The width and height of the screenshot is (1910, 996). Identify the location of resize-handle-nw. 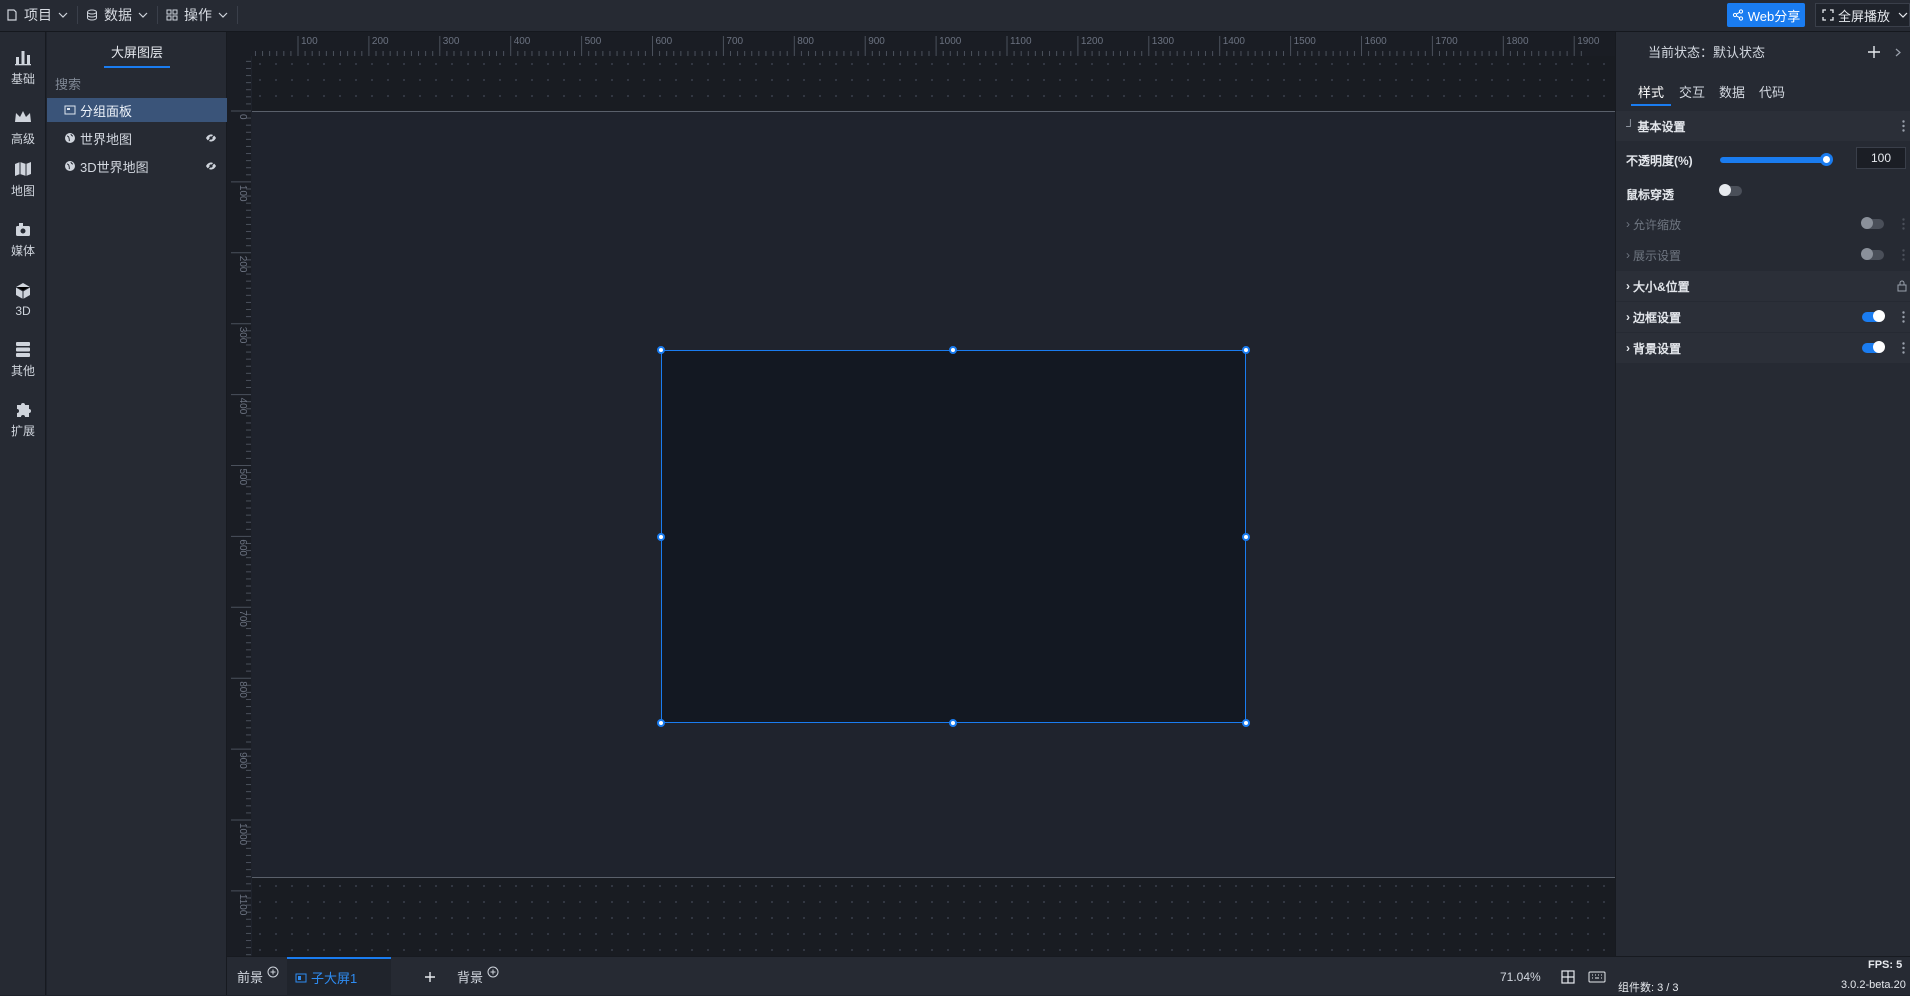
(661, 350).